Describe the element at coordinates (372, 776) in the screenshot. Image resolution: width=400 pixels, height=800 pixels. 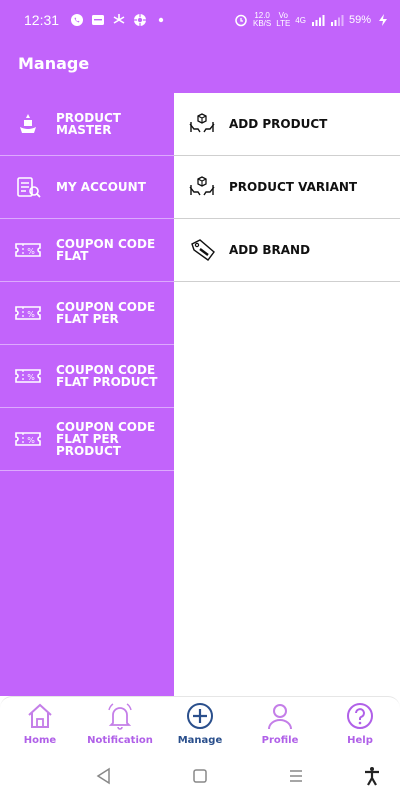
I see `accessibility-icon` at that location.